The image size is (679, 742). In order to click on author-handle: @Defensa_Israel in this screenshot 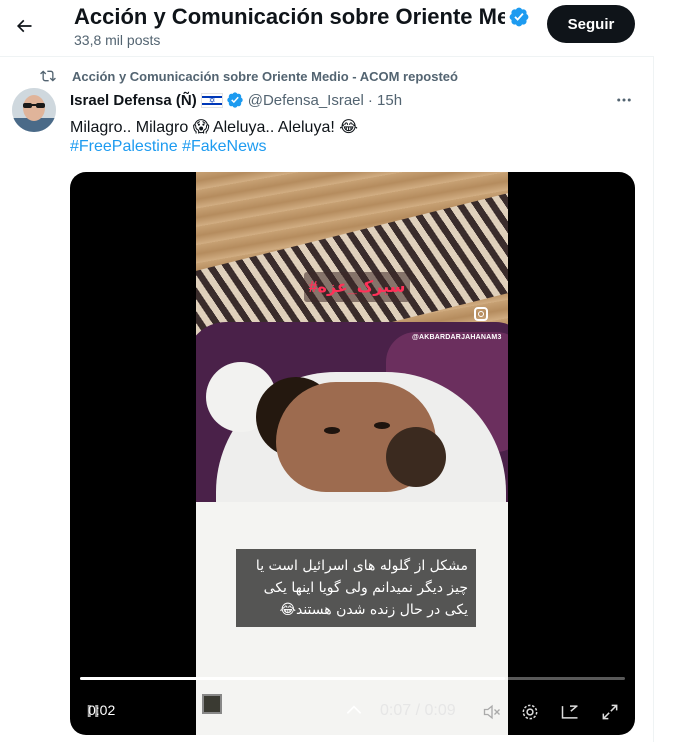, I will do `click(306, 100)`.